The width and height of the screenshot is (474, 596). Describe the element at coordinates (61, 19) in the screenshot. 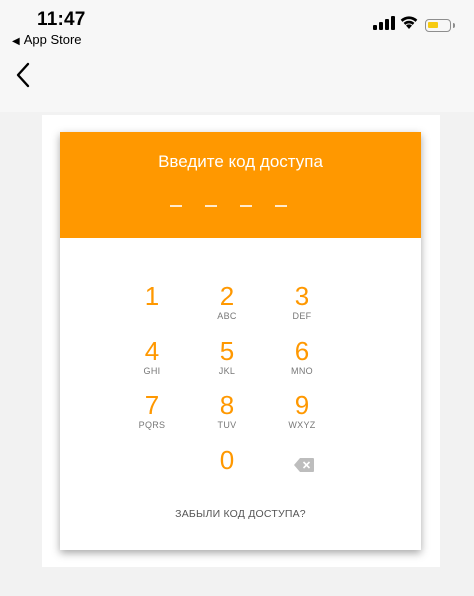

I see `status-time: 11:47` at that location.